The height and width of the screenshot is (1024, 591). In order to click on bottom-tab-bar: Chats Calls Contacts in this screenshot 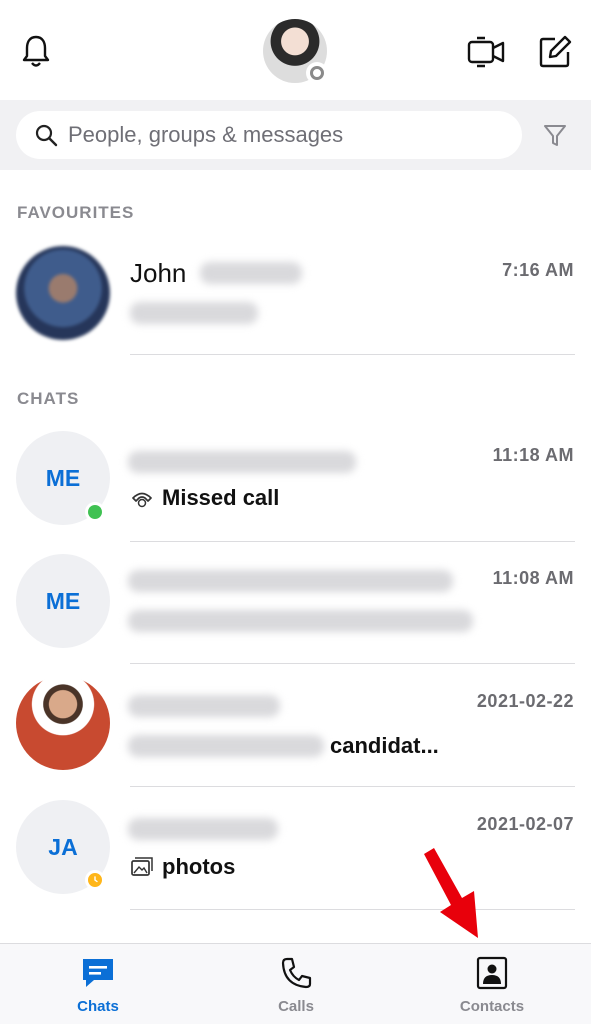, I will do `click(295, 983)`.